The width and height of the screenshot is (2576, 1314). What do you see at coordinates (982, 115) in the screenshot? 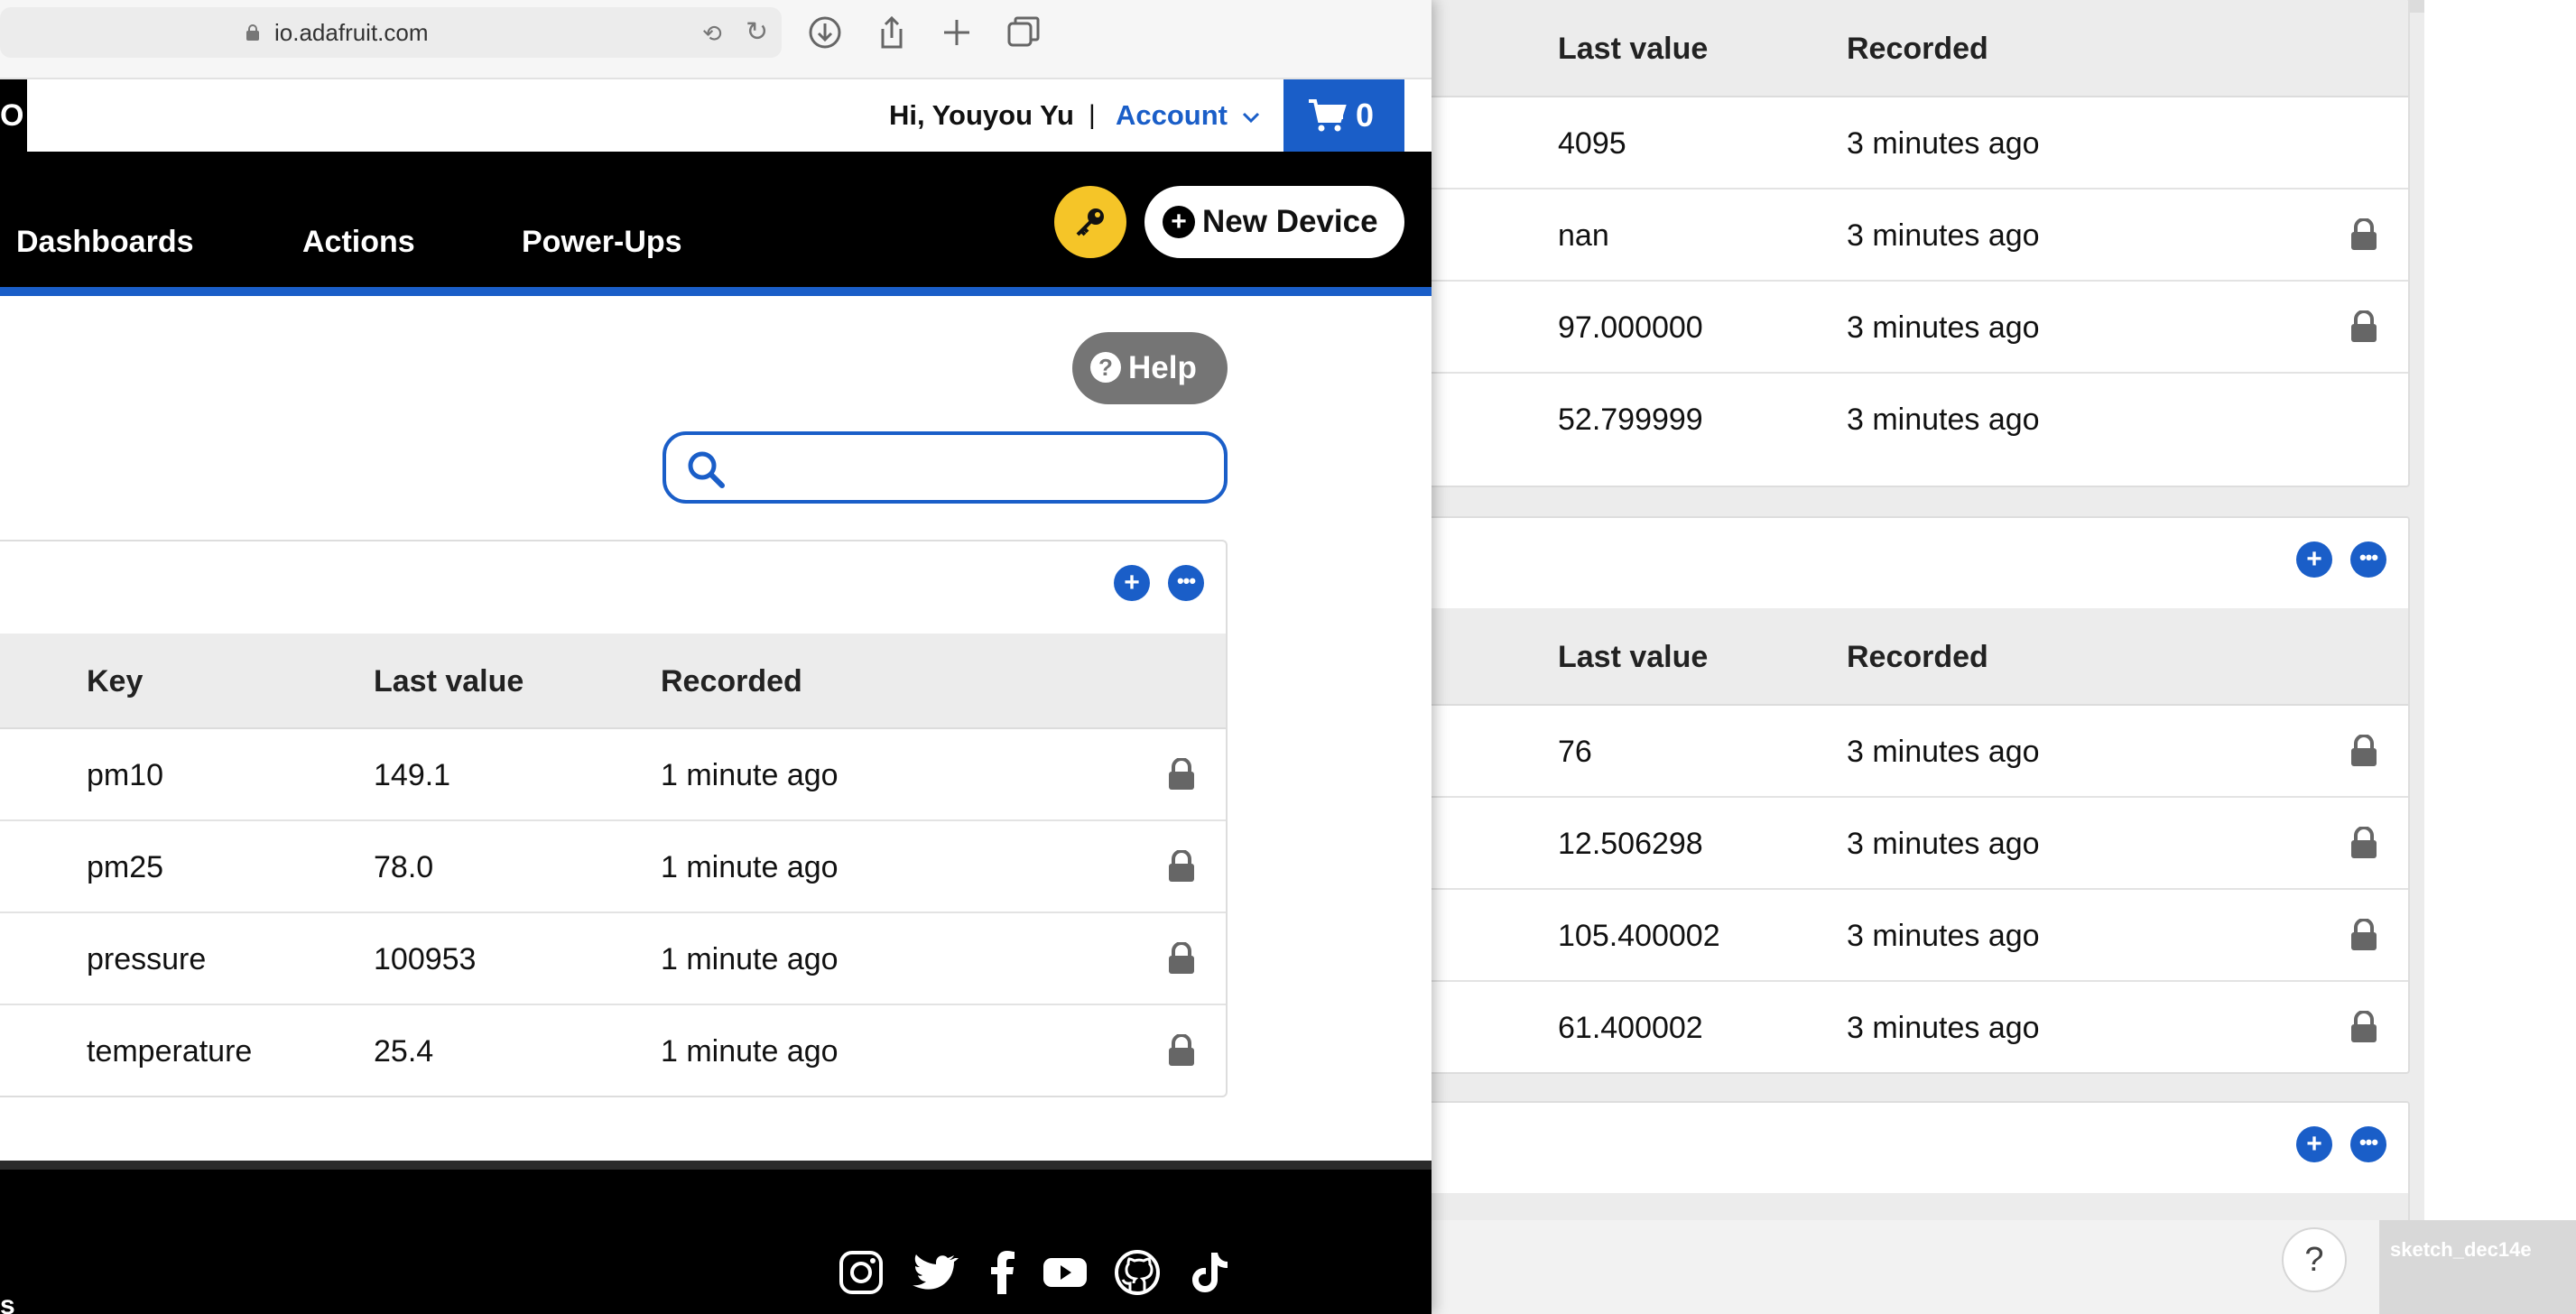
I see `greeting: Hi, Youyou Yu` at bounding box center [982, 115].